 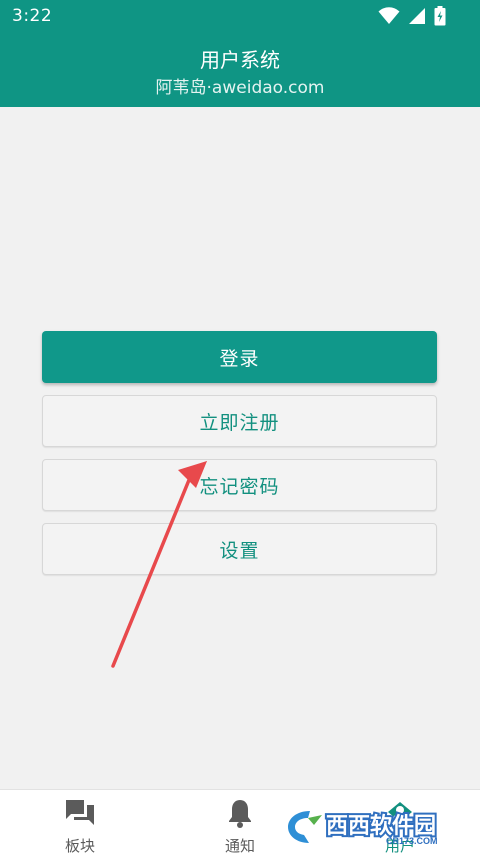 What do you see at coordinates (389, 16) in the screenshot?
I see `wifi-icon` at bounding box center [389, 16].